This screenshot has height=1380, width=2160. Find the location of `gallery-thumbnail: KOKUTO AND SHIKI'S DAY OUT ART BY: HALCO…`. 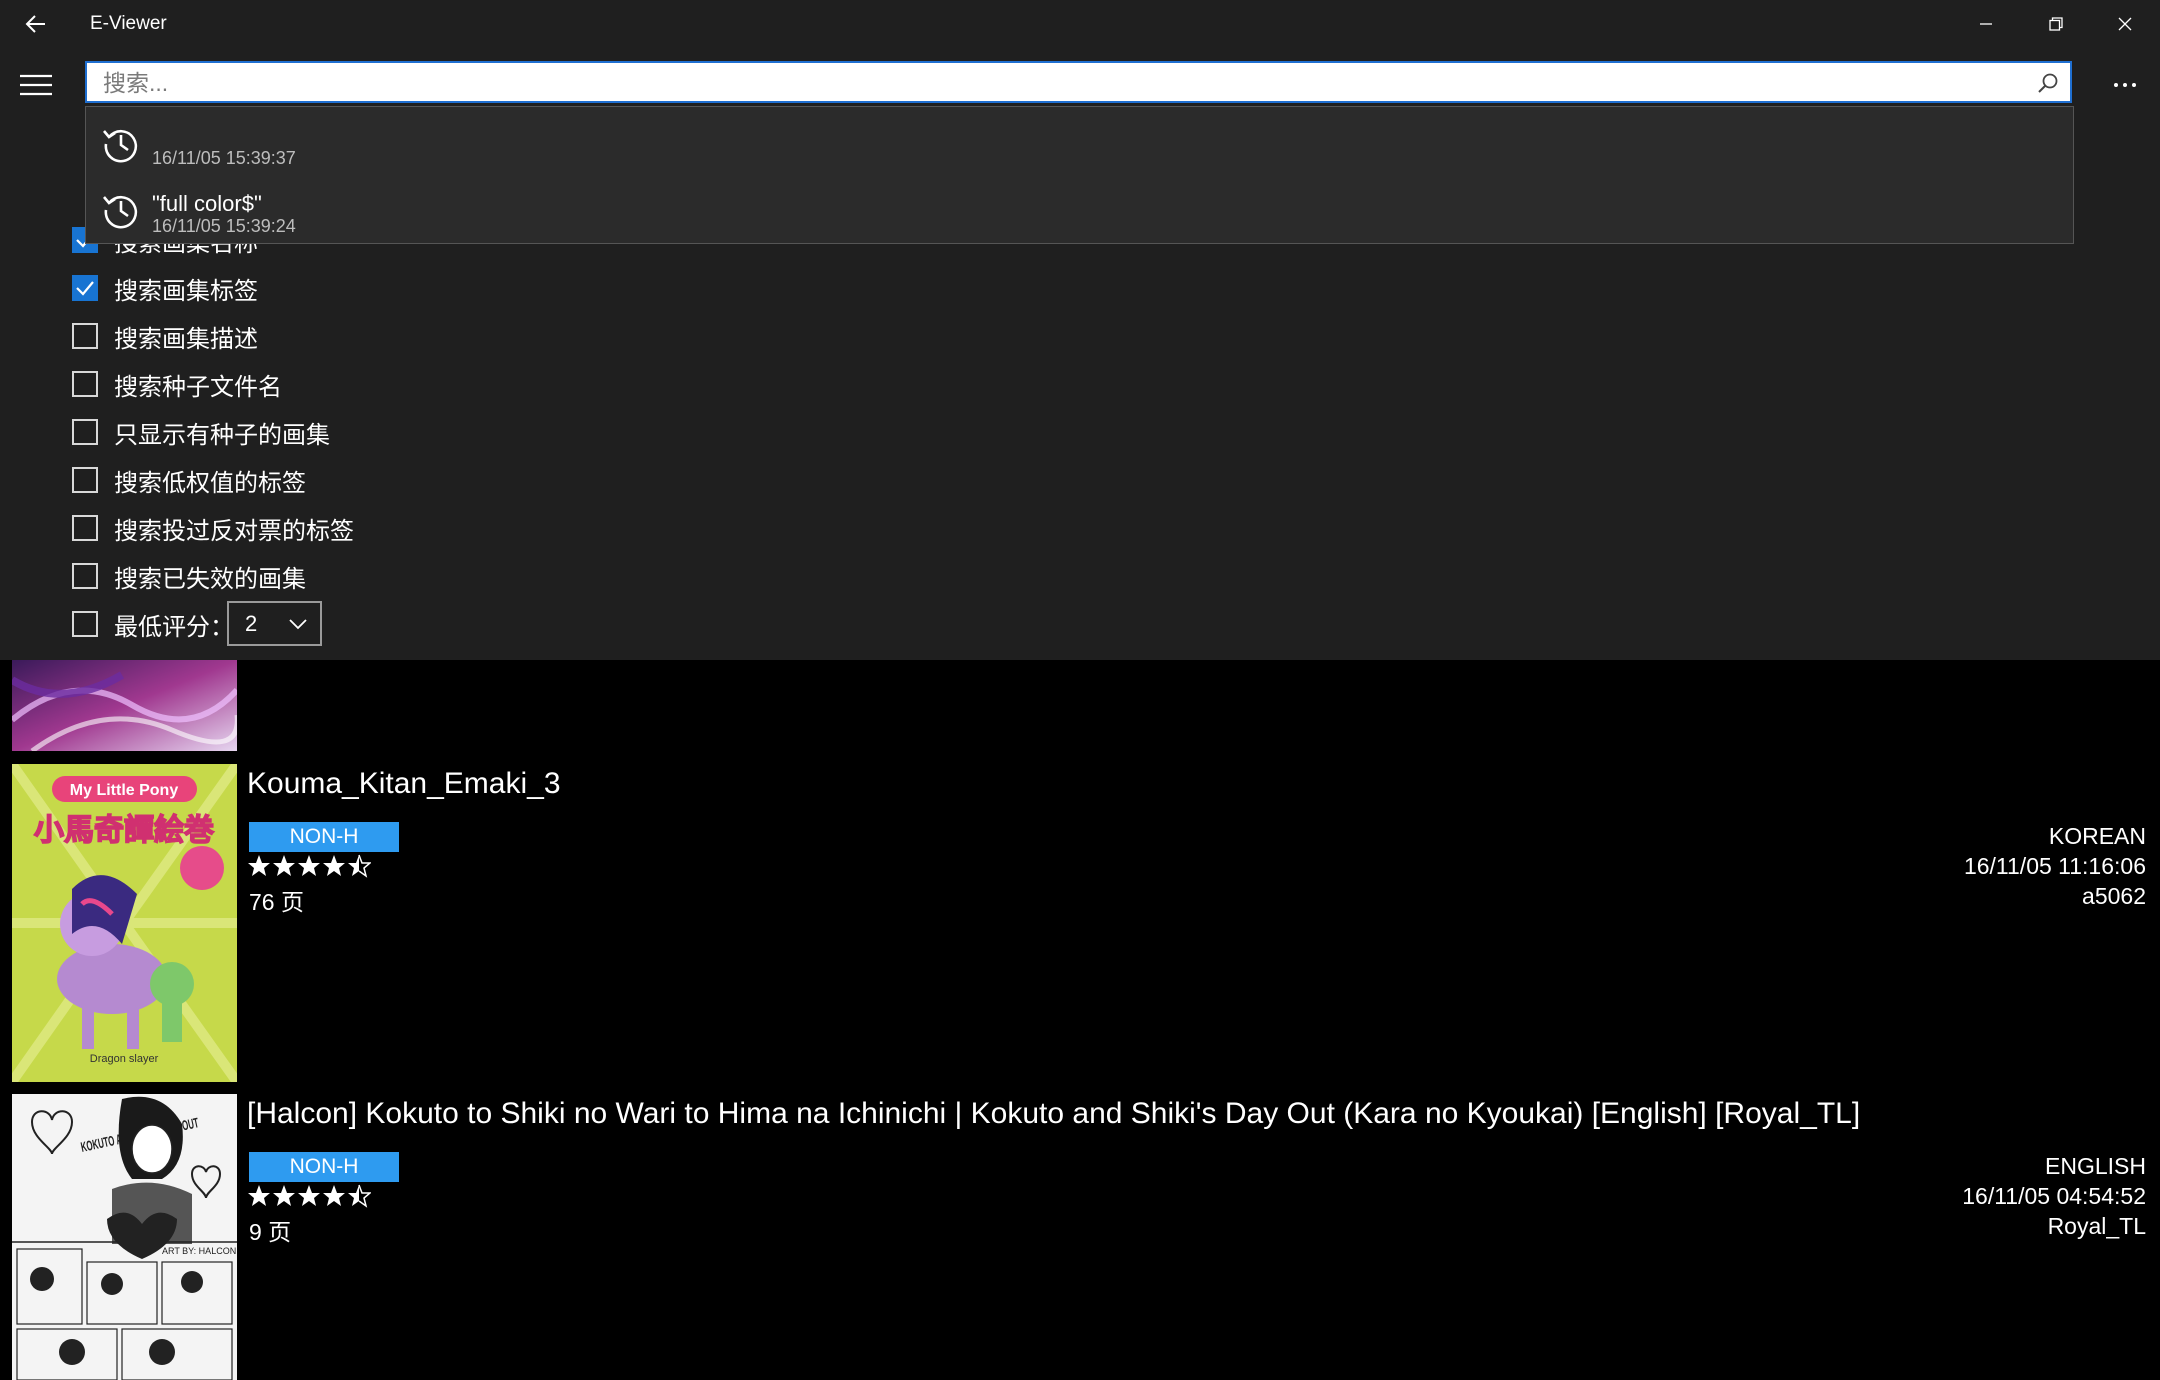

gallery-thumbnail: KOKUTO AND SHIKI'S DAY OUT ART BY: HALCO… is located at coordinates (124, 1237).